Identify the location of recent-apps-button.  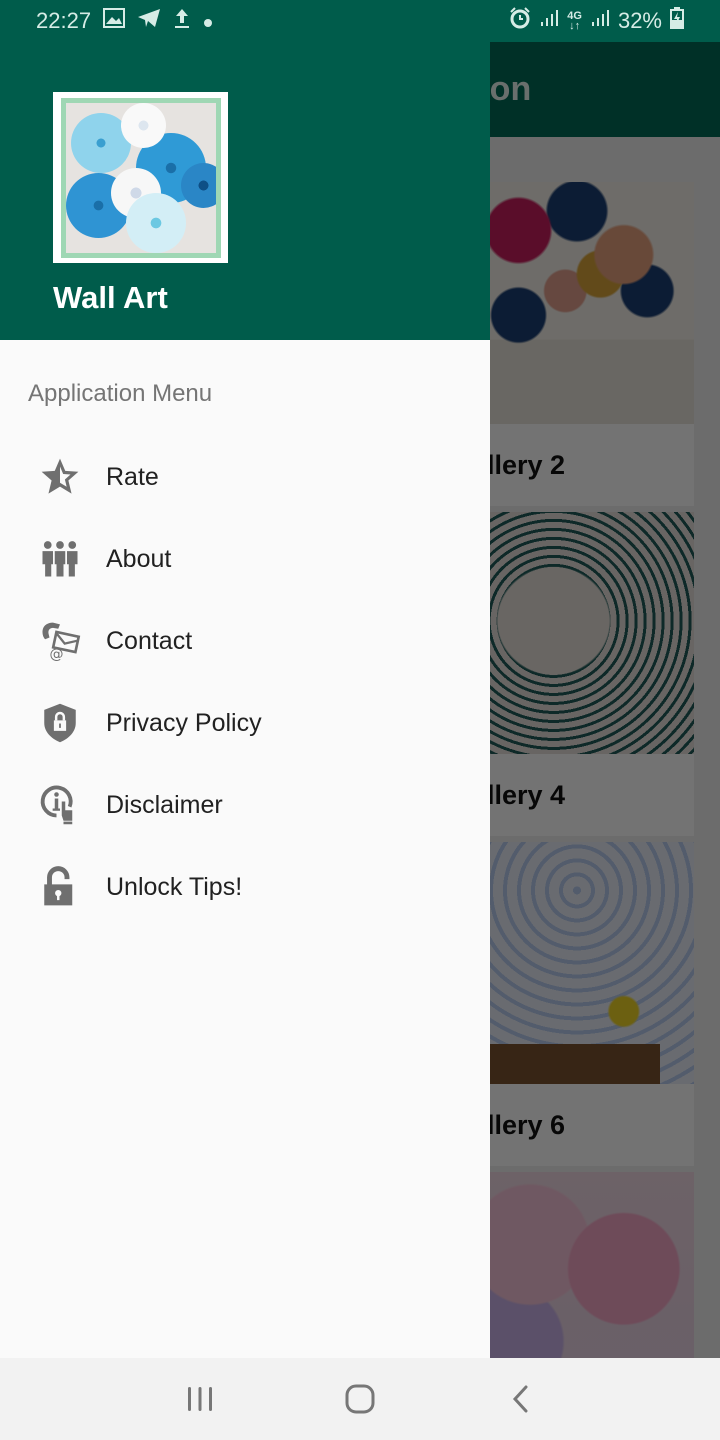
(200, 1399).